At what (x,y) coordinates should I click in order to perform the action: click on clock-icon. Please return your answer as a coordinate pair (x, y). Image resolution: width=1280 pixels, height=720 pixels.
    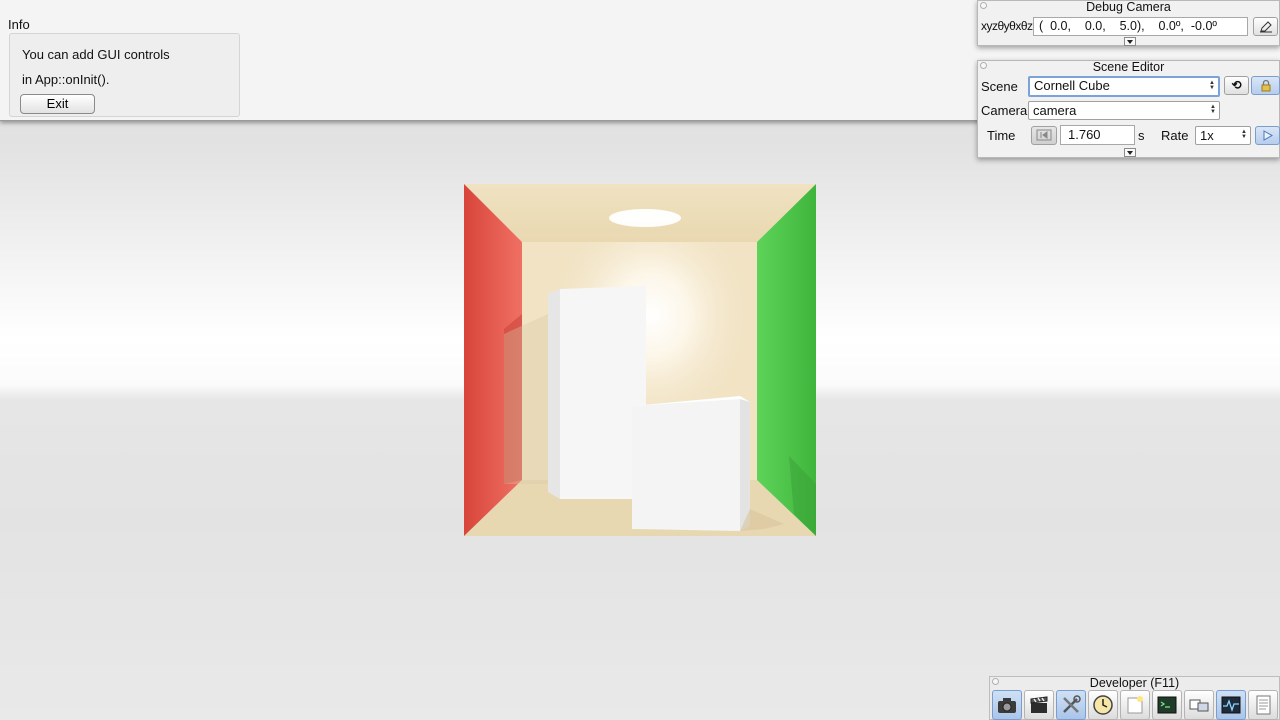
    Looking at the image, I should click on (1103, 705).